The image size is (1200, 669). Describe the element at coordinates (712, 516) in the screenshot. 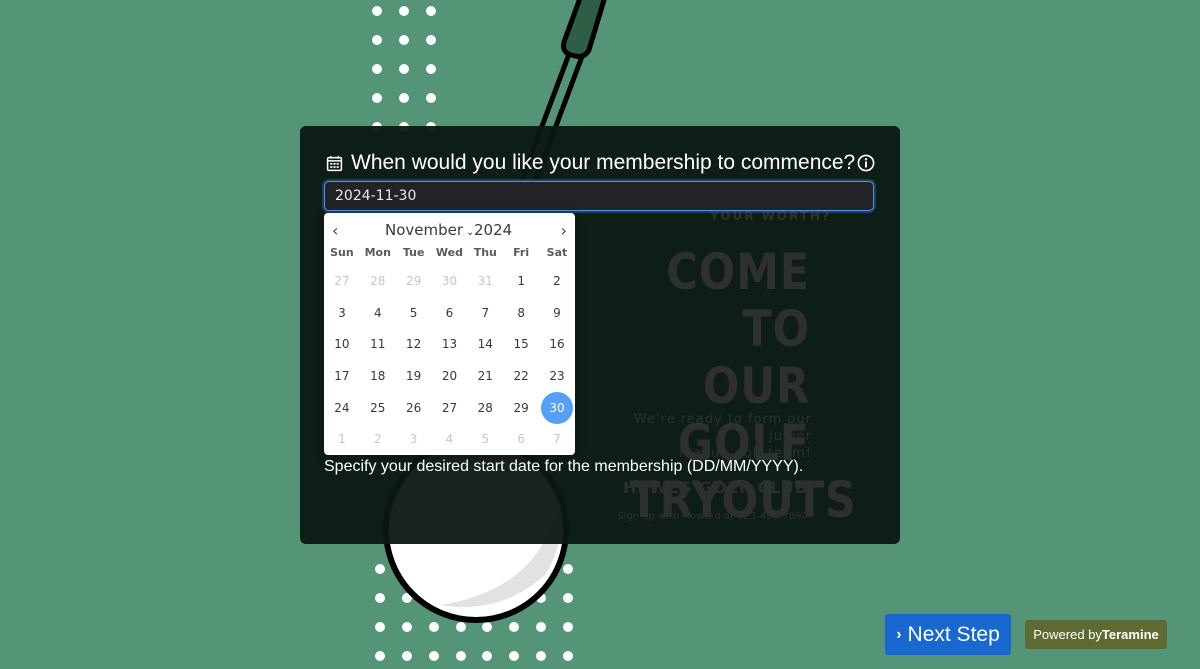

I see `poster-signup-text: Sign up with Howard at 123-456-7890` at that location.